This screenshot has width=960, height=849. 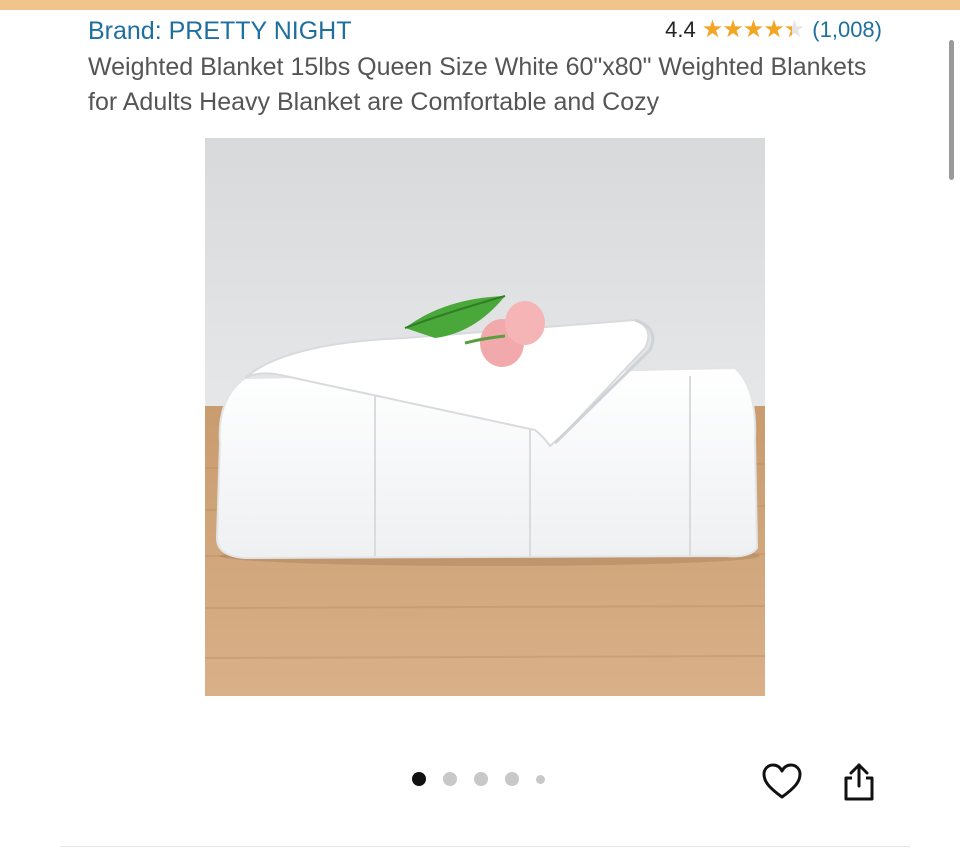 What do you see at coordinates (746, 30) in the screenshot?
I see `stars-filled-icon: ★★★★★` at bounding box center [746, 30].